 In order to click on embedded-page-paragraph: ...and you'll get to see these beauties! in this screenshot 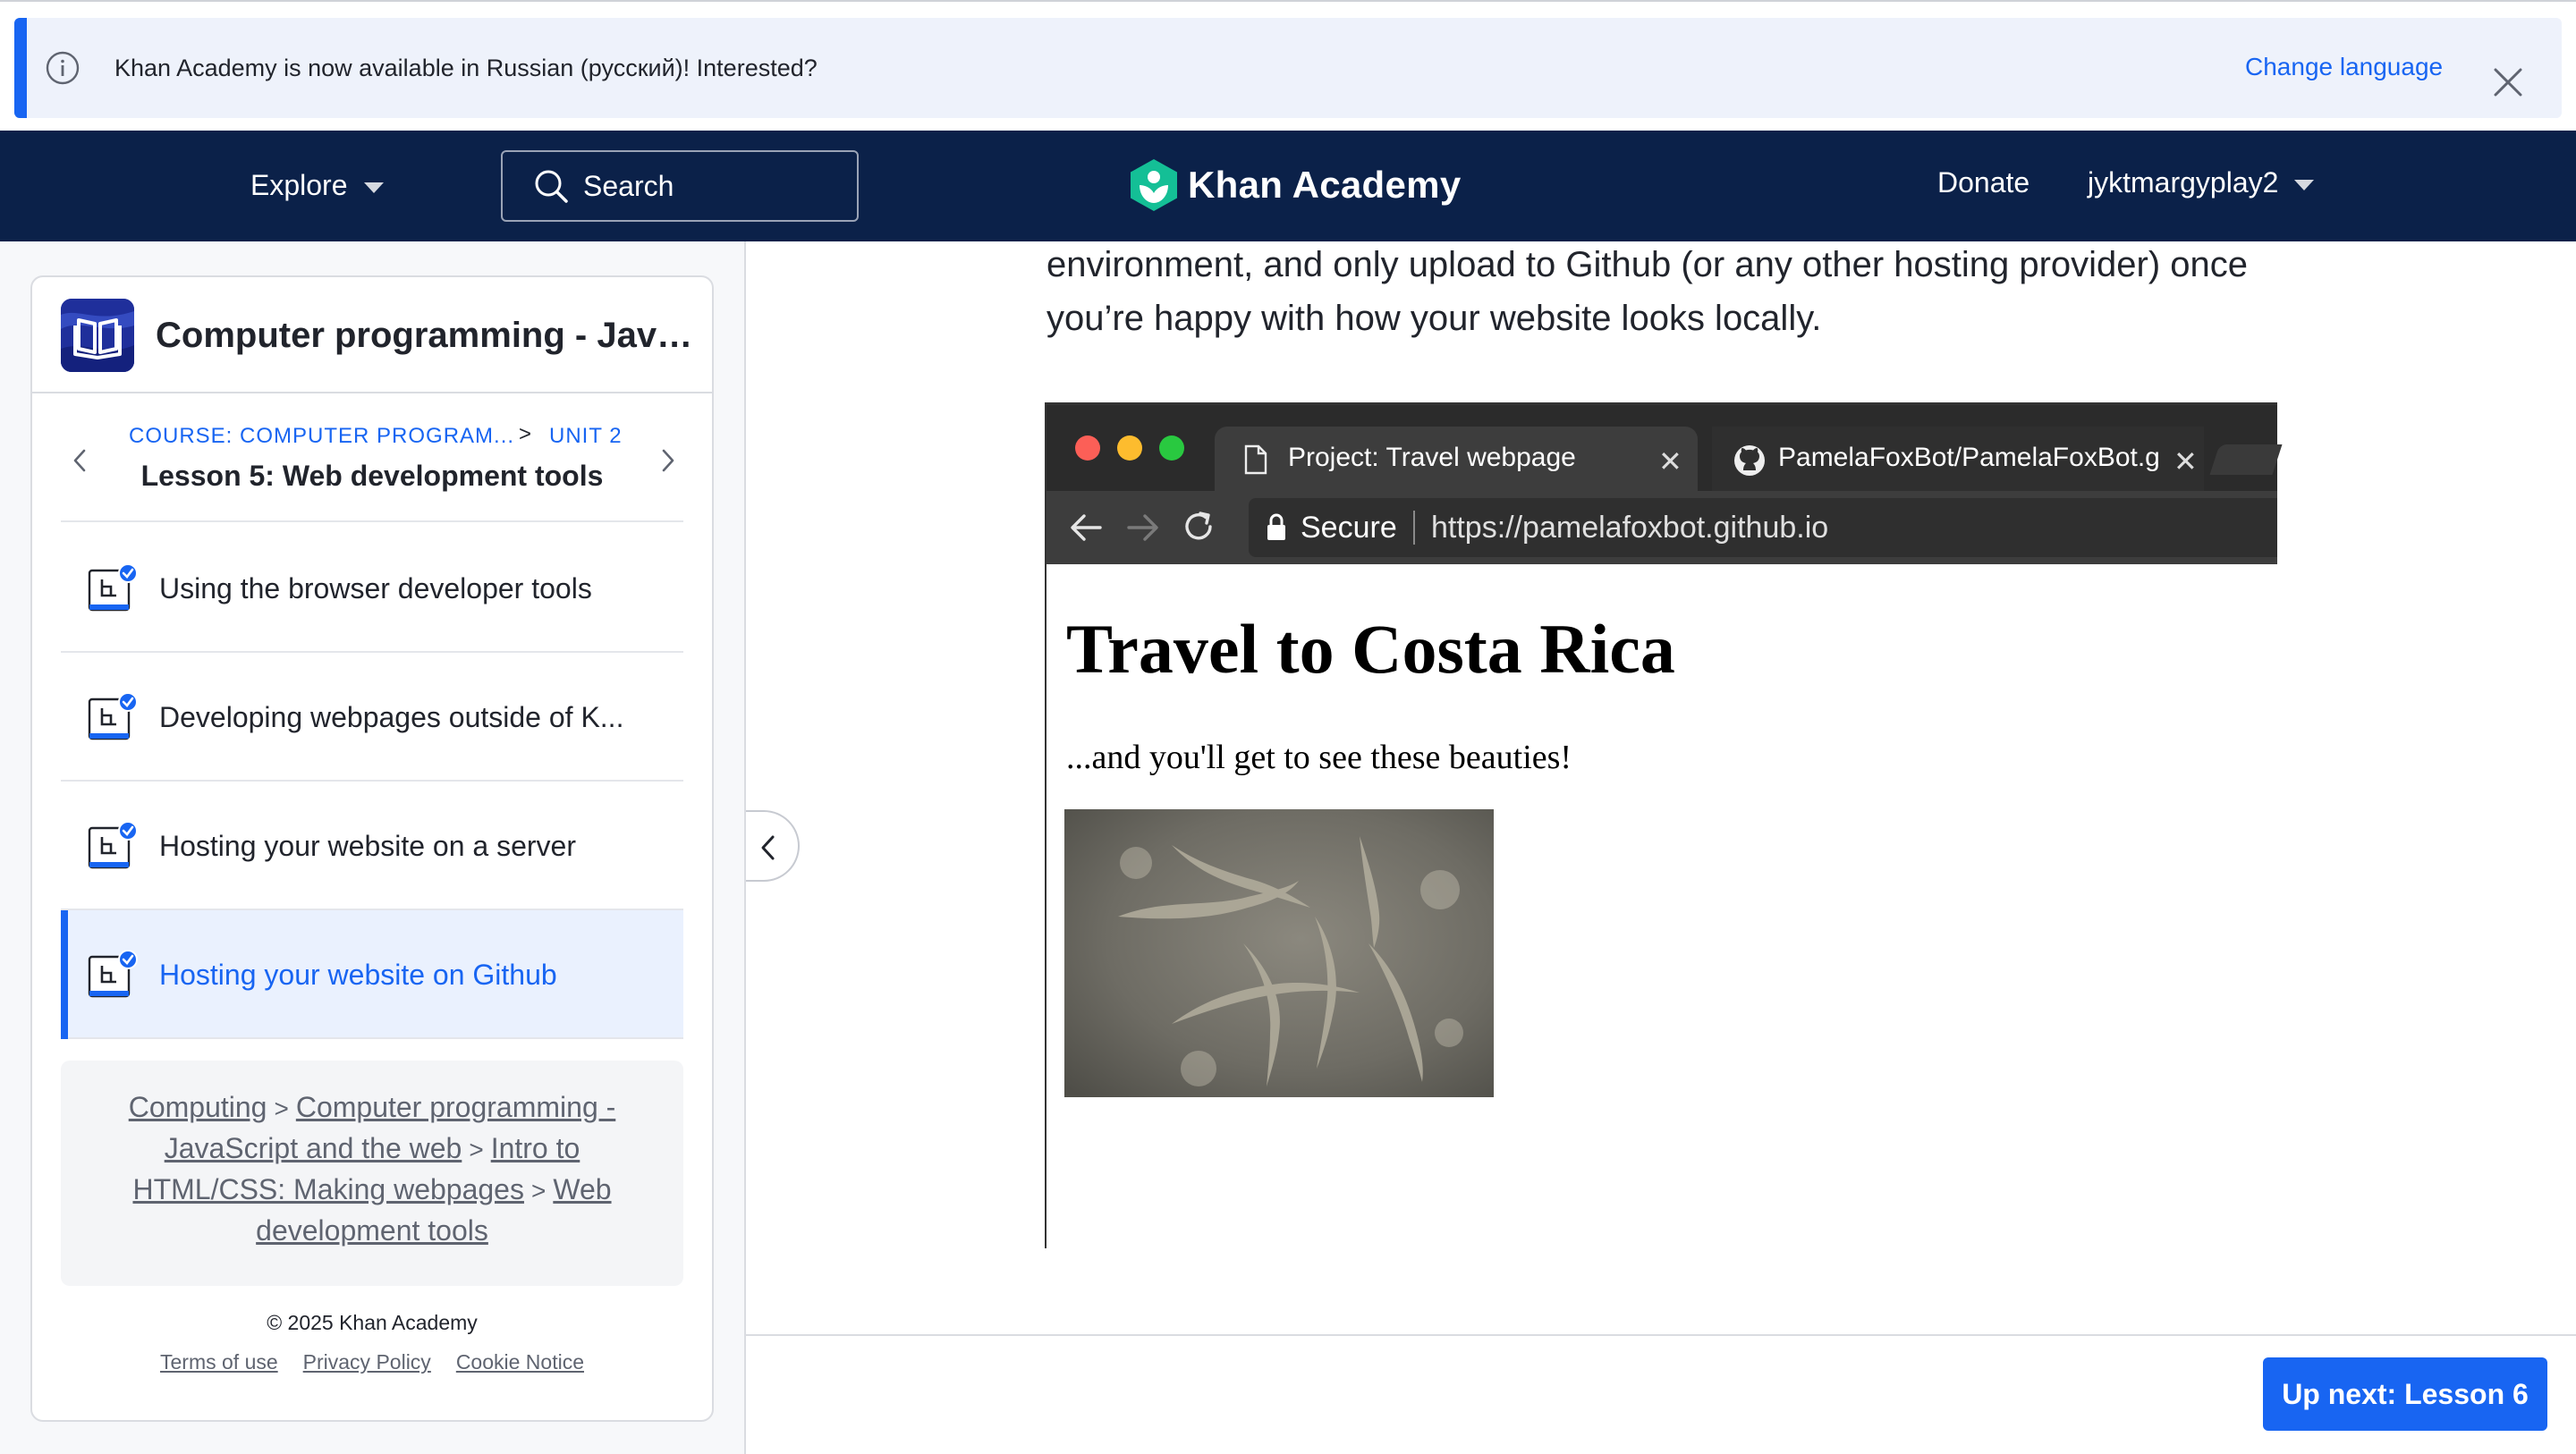, I will do `click(1319, 758)`.